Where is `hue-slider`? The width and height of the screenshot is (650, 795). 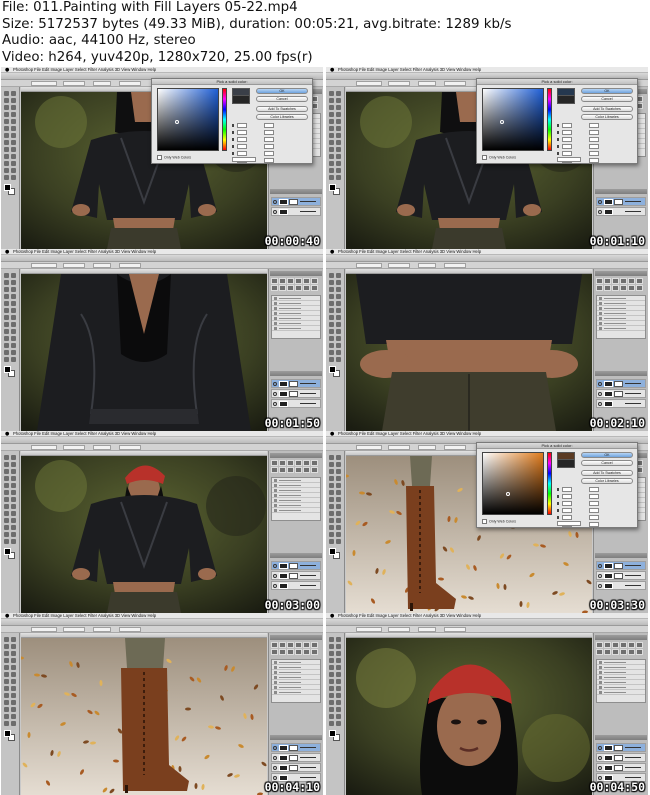
hue-slider is located at coordinates (549, 119).